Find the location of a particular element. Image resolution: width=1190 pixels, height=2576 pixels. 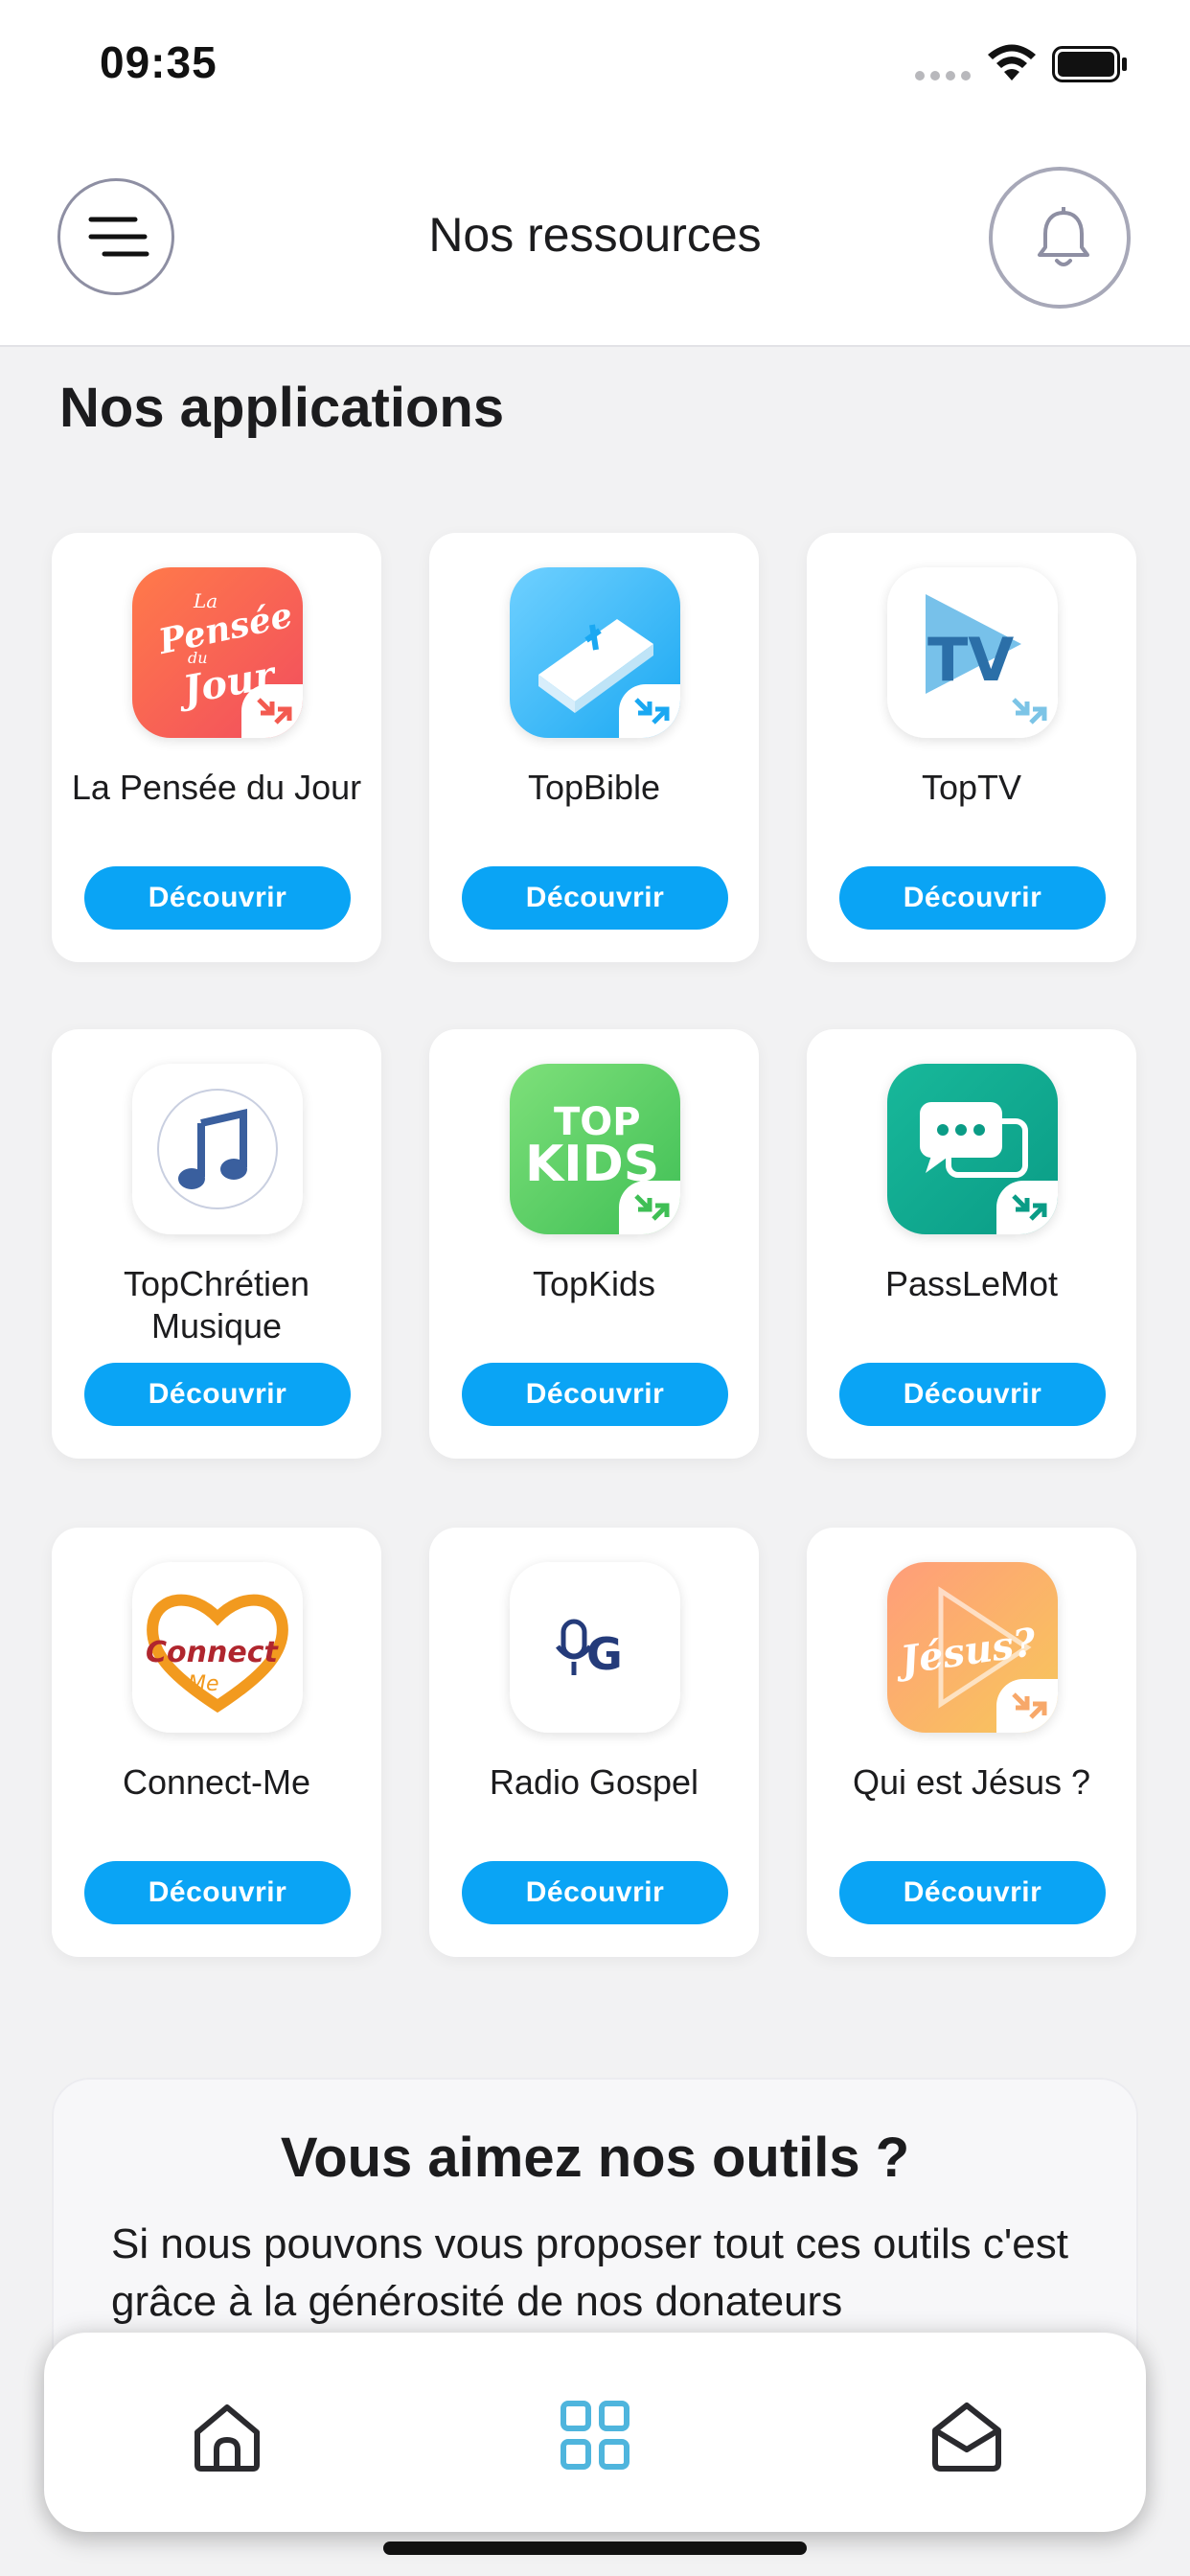

app-name: TopChrétien Musique is located at coordinates (217, 1305).